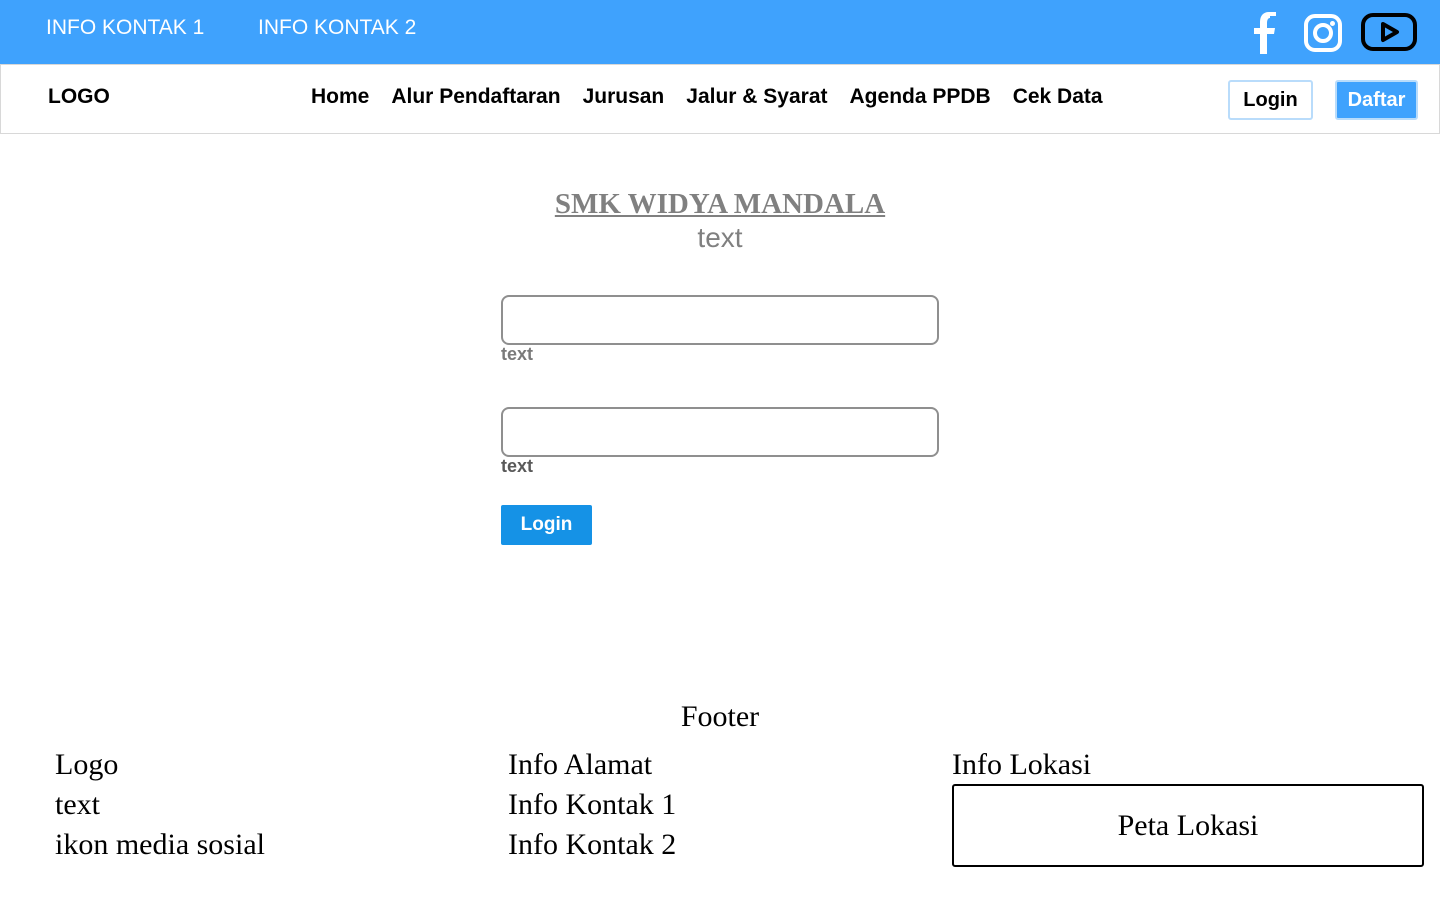  What do you see at coordinates (517, 354) in the screenshot?
I see `login-field-1-label: text` at bounding box center [517, 354].